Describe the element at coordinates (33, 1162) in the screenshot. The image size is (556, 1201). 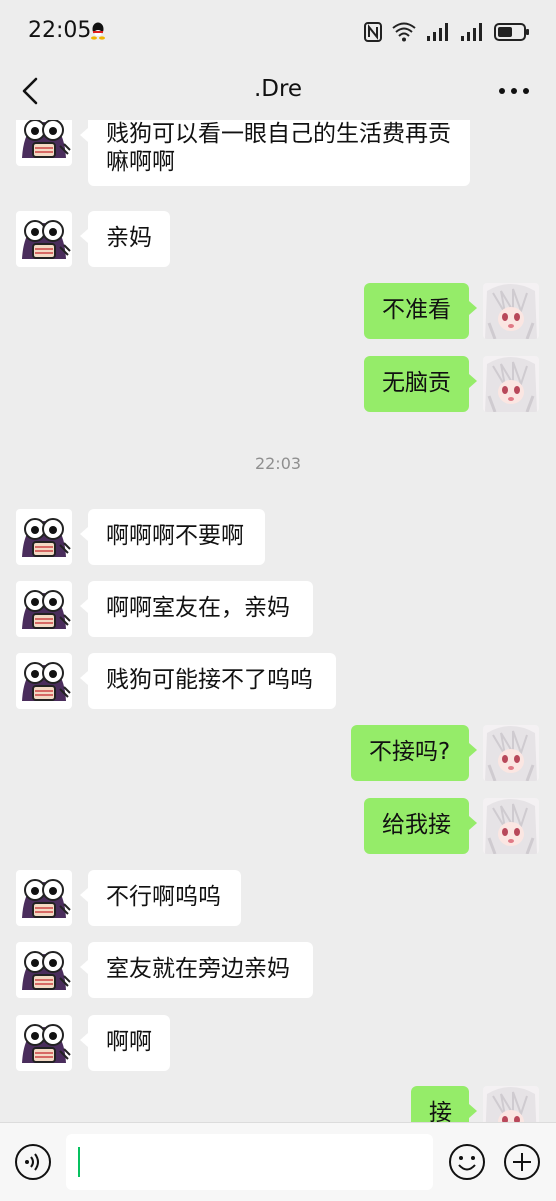
I see `voice-icon` at that location.